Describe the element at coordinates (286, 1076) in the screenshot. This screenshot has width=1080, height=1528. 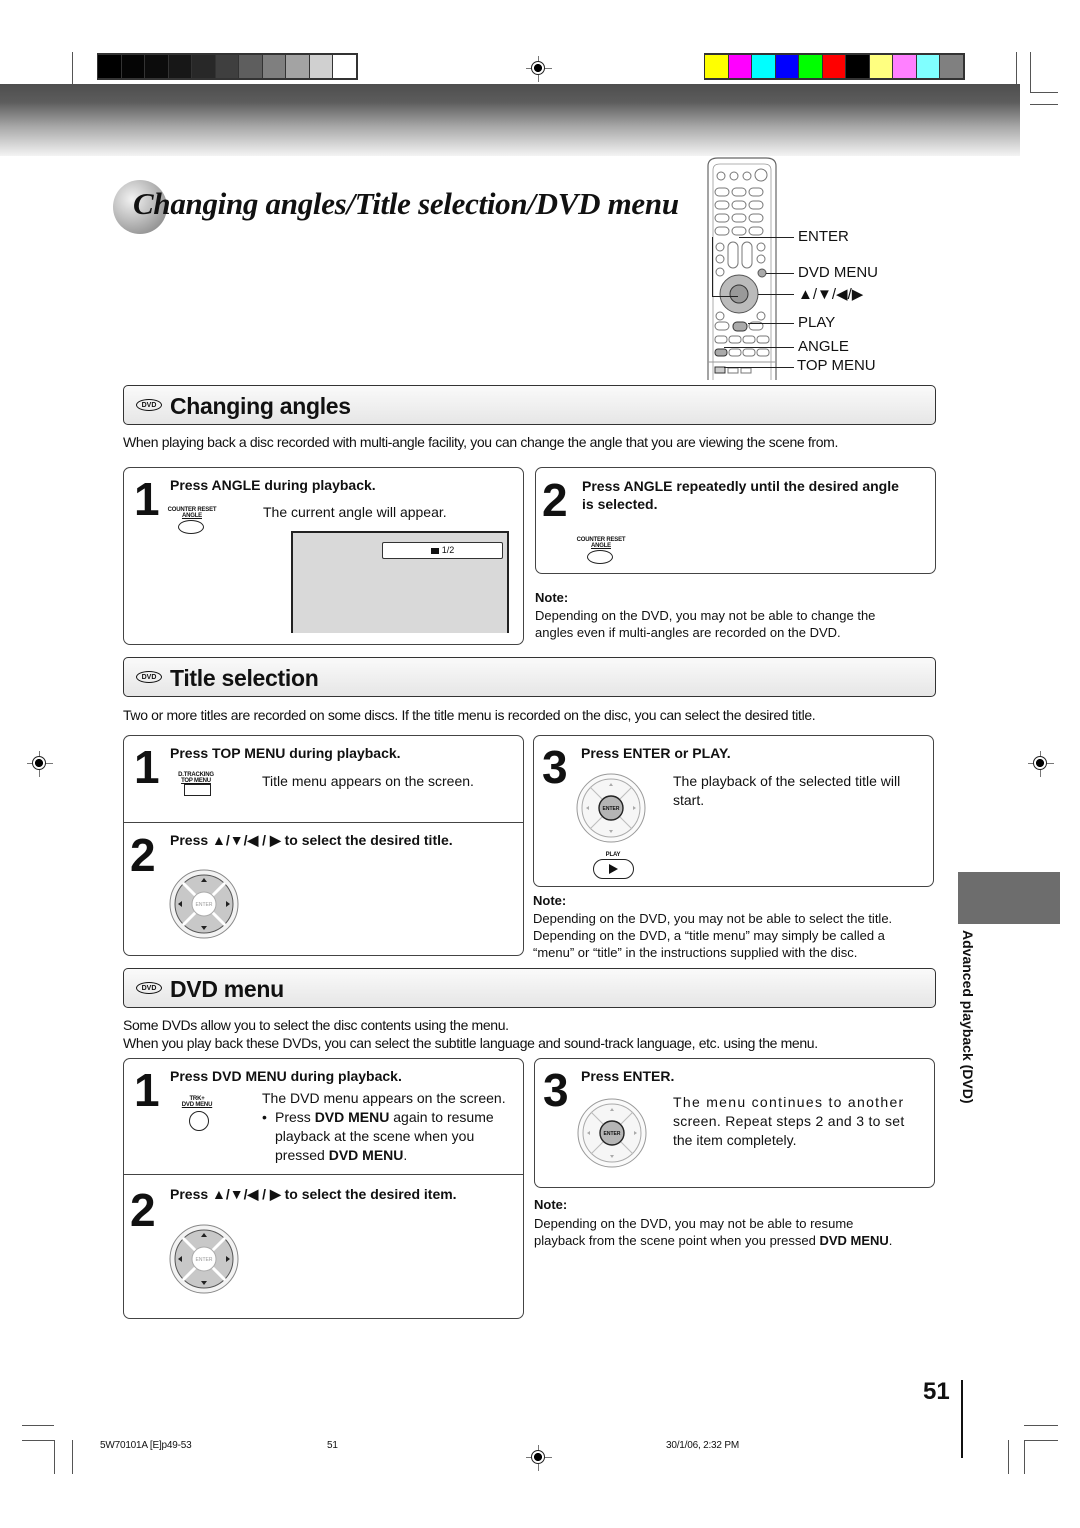
I see `step-heading: Press DVD MENU during playback.` at that location.